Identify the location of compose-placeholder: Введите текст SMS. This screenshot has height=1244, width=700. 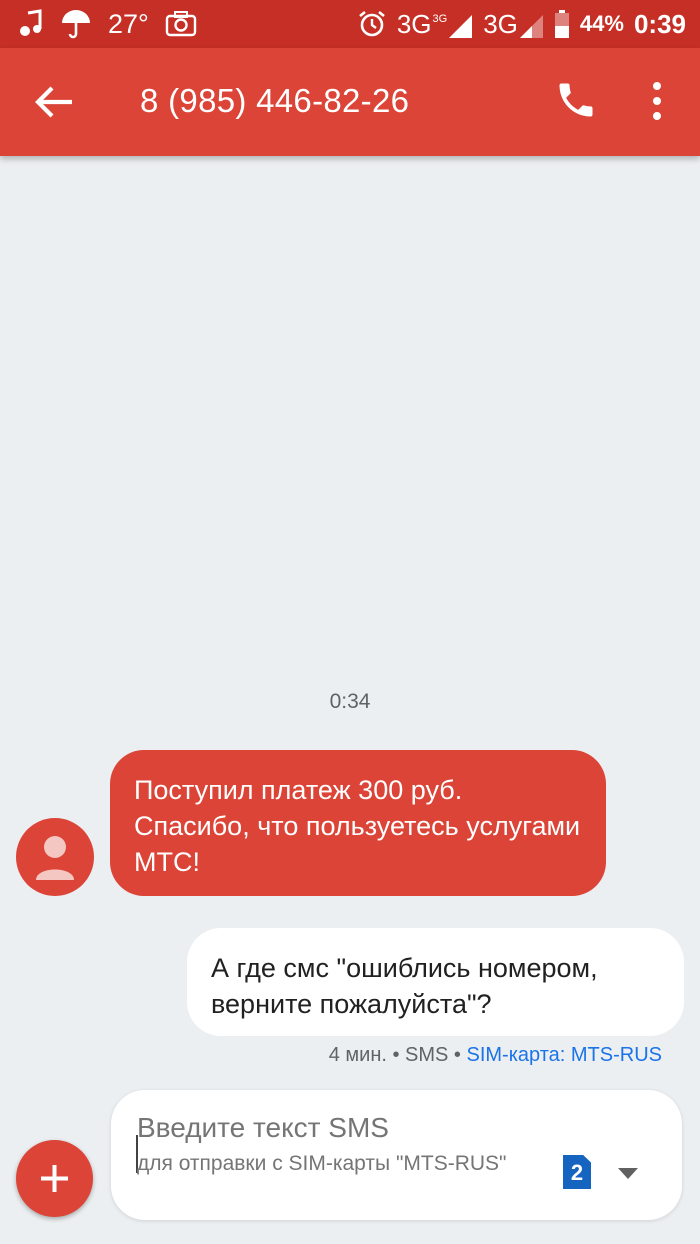
(263, 1127).